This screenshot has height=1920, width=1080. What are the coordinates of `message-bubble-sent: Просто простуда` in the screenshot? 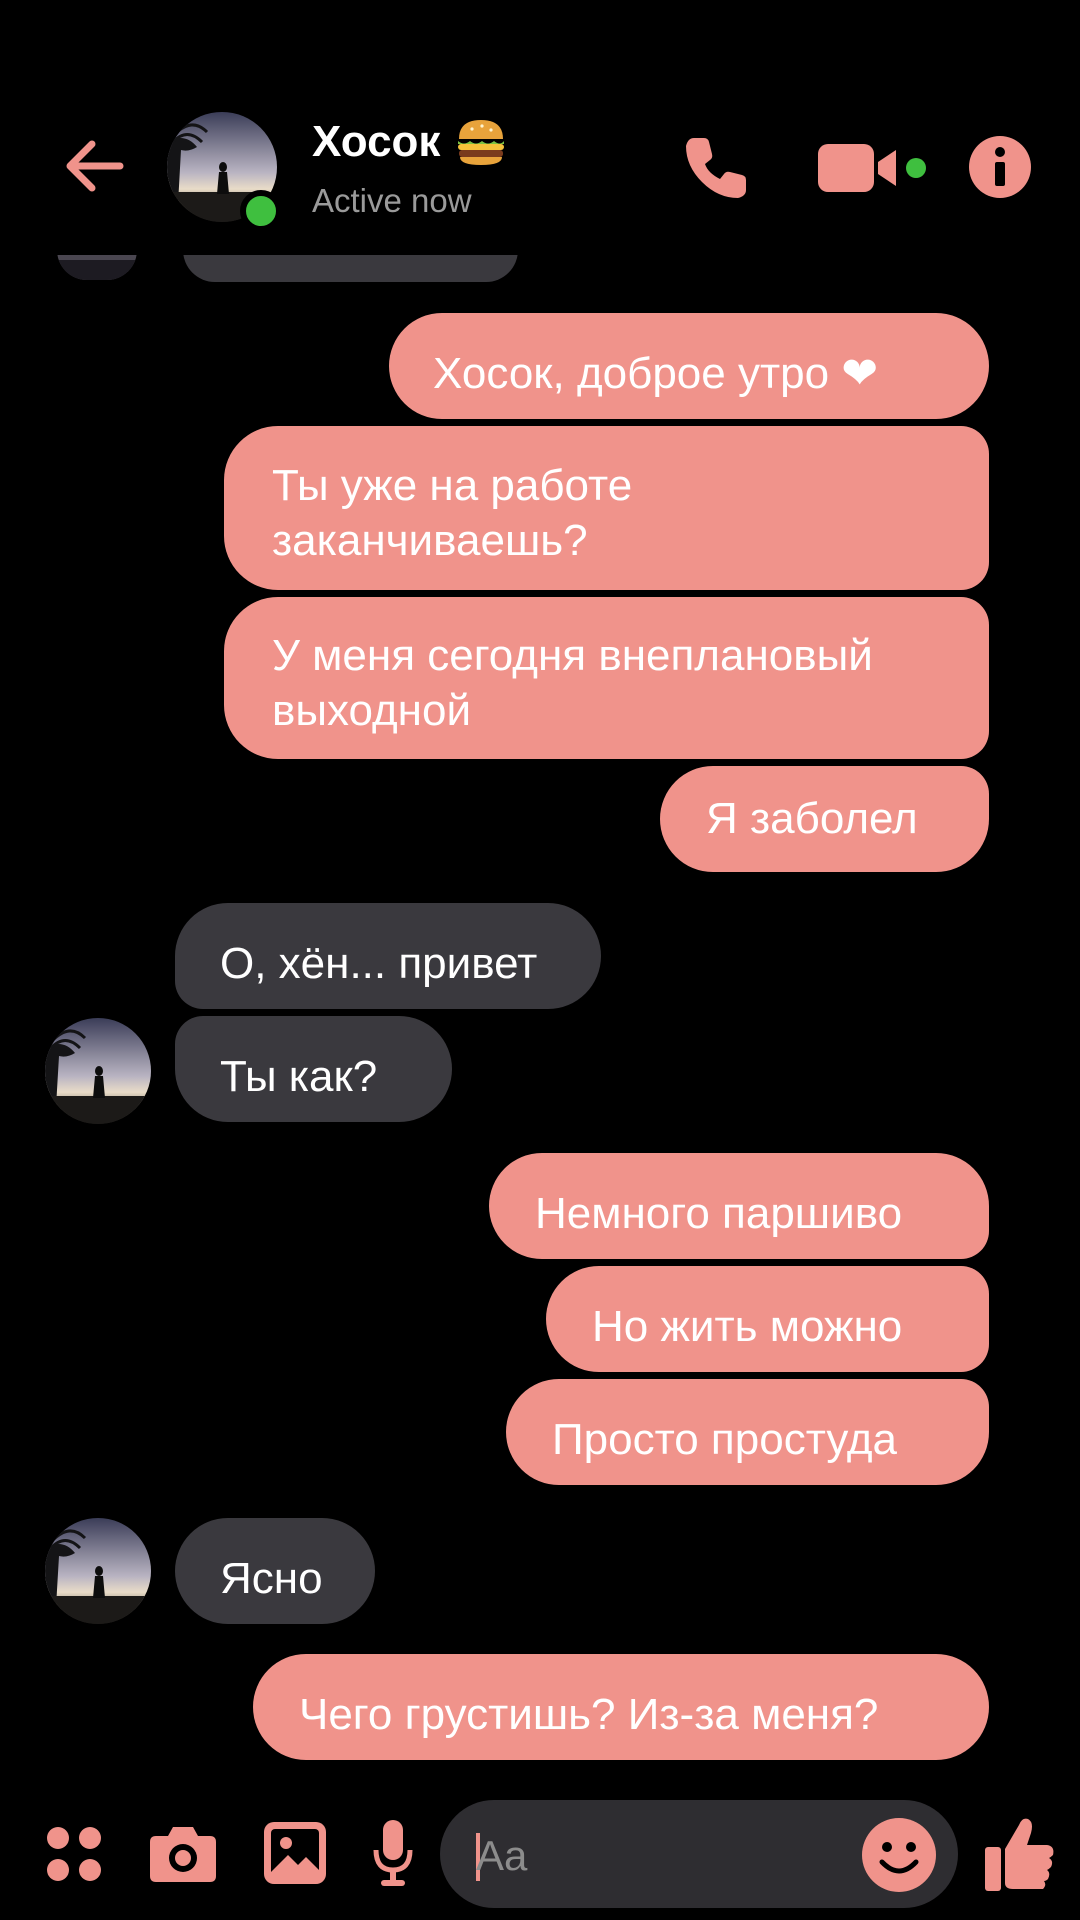 It's located at (747, 1432).